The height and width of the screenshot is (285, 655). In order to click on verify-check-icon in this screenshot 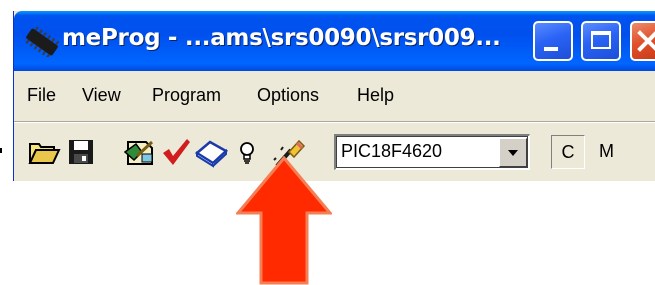, I will do `click(176, 152)`.